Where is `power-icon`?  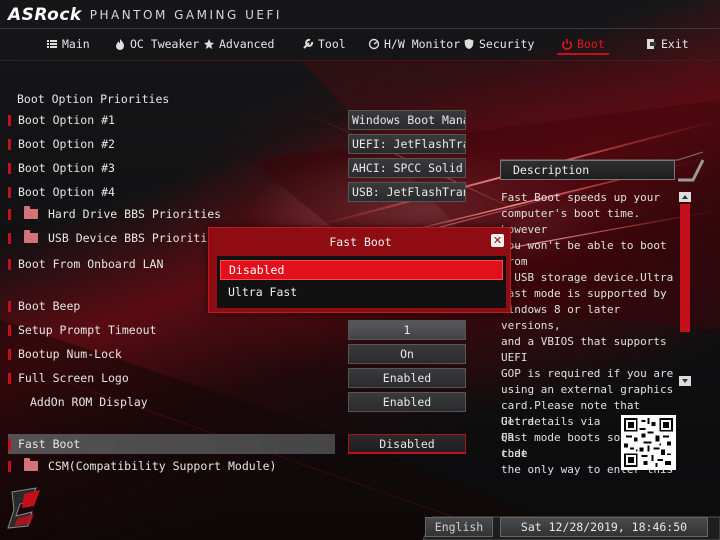 power-icon is located at coordinates (567, 44).